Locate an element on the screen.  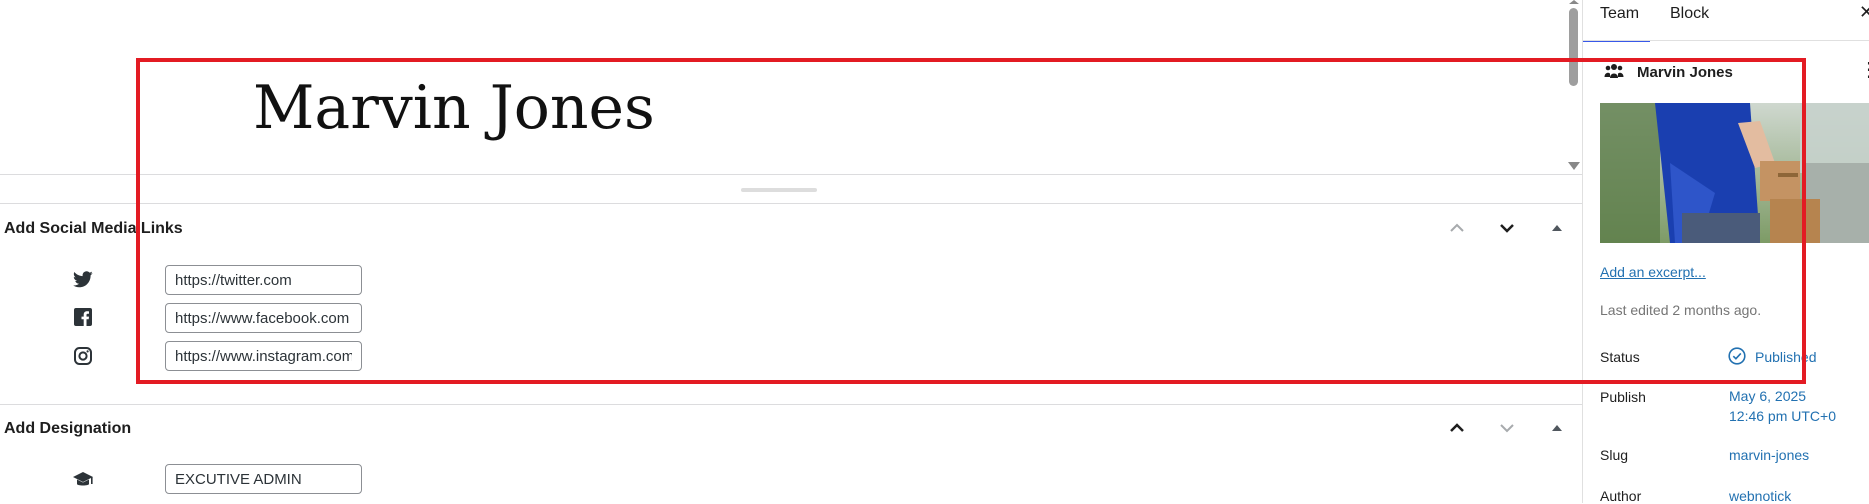
publish-time: 12:46 pm UTC+0 is located at coordinates (1782, 416).